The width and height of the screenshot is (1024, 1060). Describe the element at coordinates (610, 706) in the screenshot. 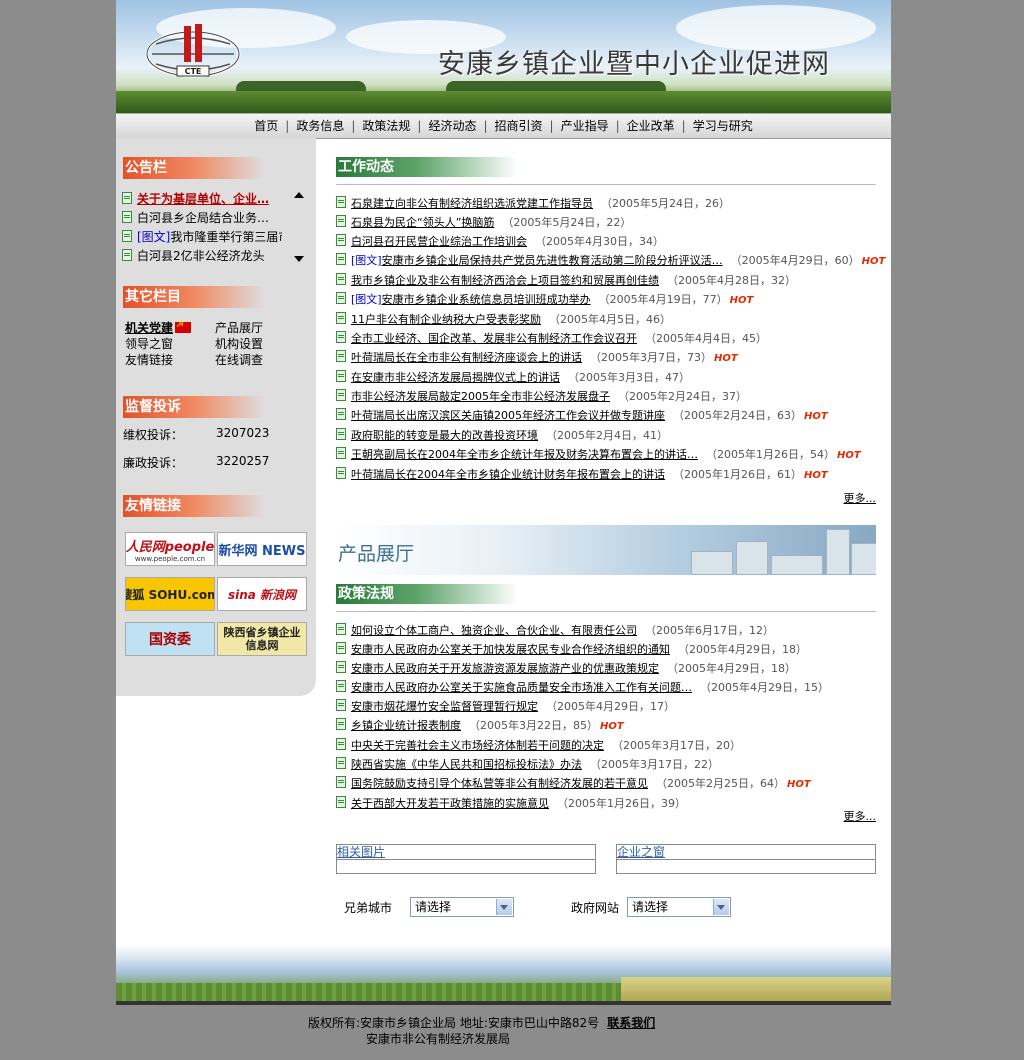

I see `article-meta: （2005年4月29日，17）` at that location.